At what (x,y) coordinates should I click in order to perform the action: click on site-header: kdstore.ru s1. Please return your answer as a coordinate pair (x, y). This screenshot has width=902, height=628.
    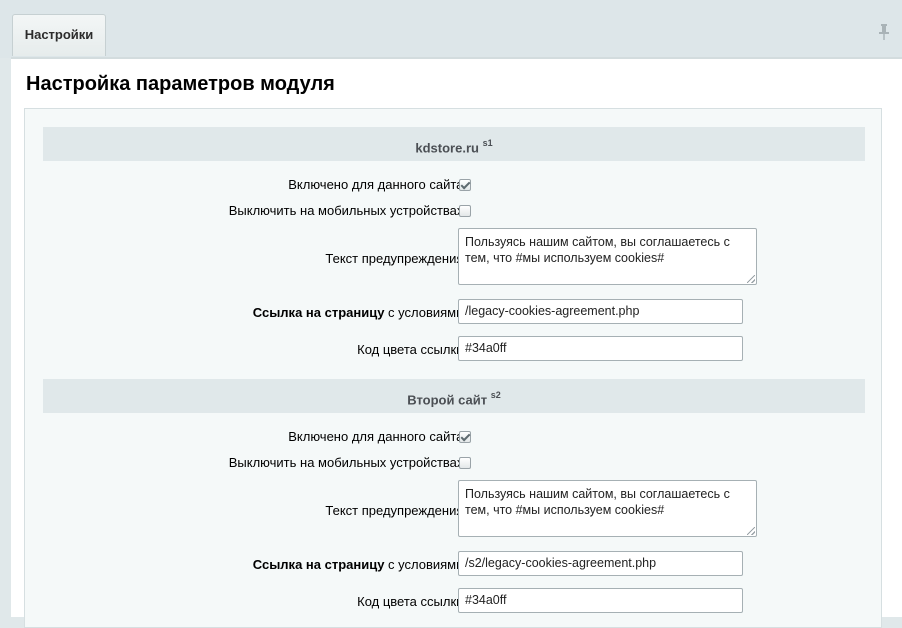
    Looking at the image, I should click on (454, 144).